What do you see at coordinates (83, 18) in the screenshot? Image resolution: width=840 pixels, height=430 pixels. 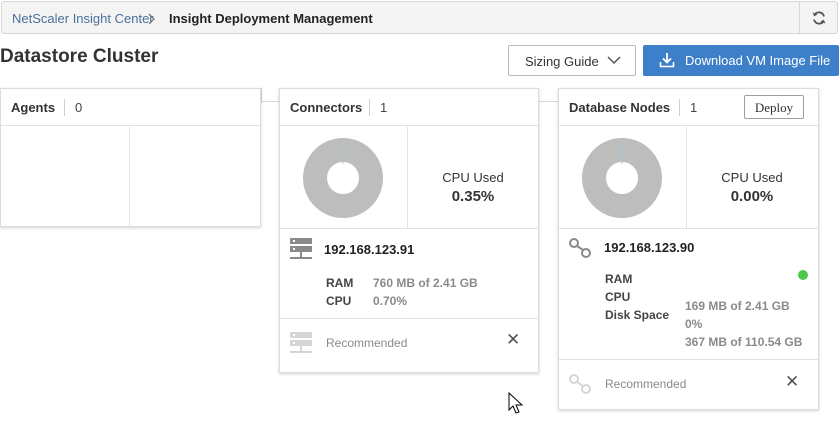 I see `breadcrumb-root-link: NetScaler Insight Center` at bounding box center [83, 18].